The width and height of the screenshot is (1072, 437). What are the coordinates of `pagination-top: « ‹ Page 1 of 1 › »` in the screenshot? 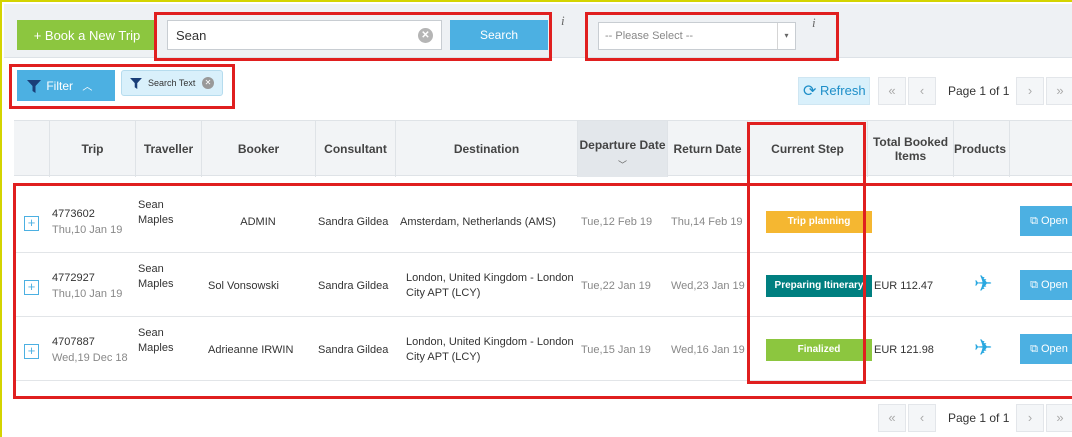 It's located at (975, 91).